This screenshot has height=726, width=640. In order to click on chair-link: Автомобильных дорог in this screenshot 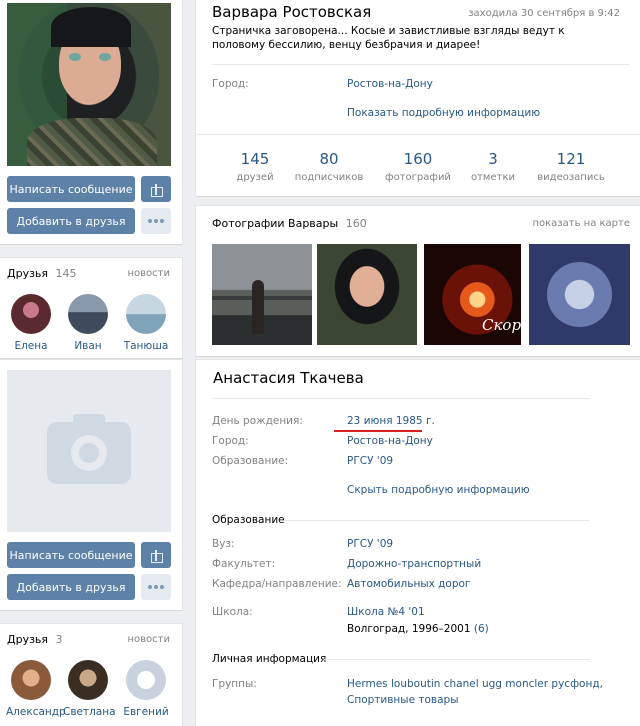, I will do `click(408, 584)`.